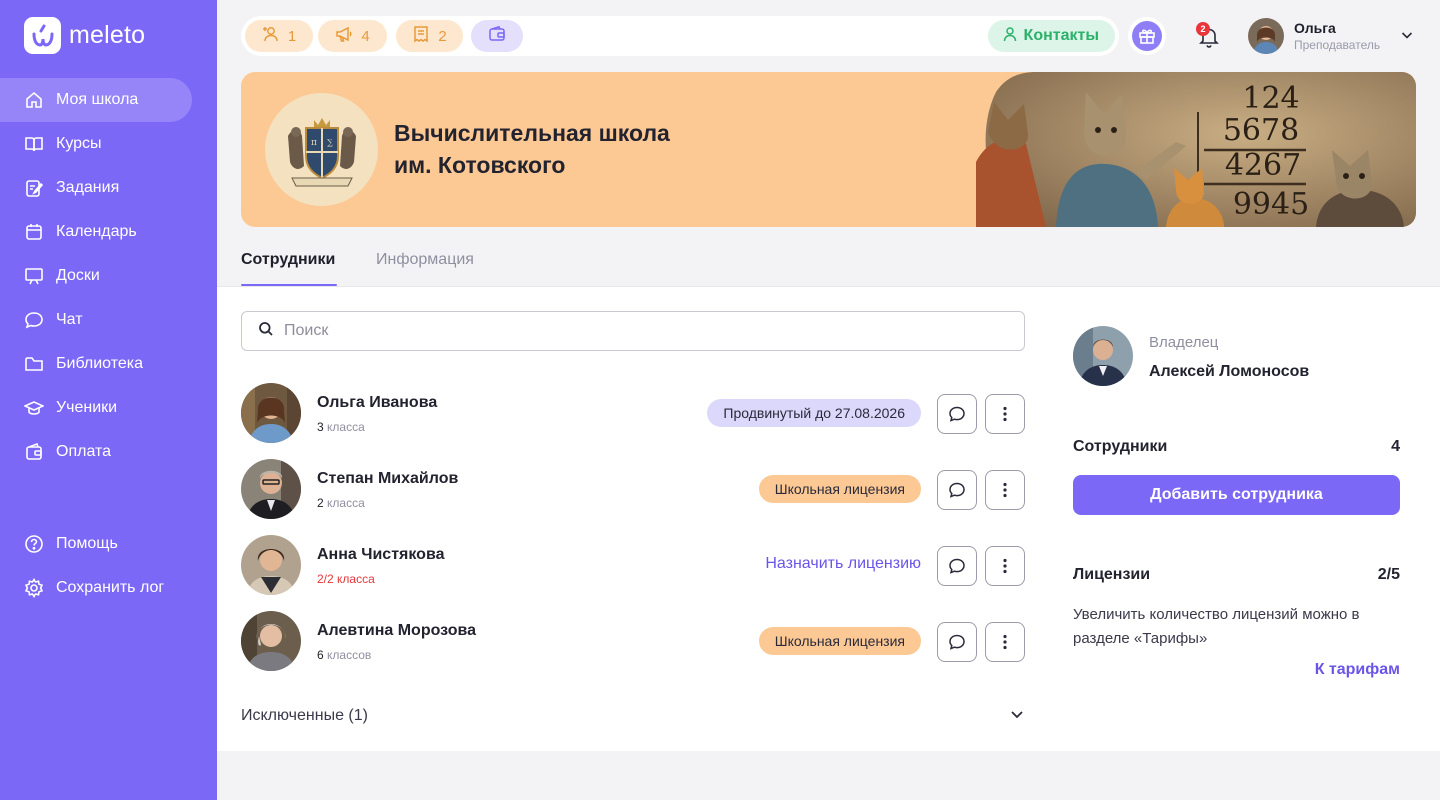 The width and height of the screenshot is (1440, 800). What do you see at coordinates (271, 489) in the screenshot?
I see `avatar` at bounding box center [271, 489].